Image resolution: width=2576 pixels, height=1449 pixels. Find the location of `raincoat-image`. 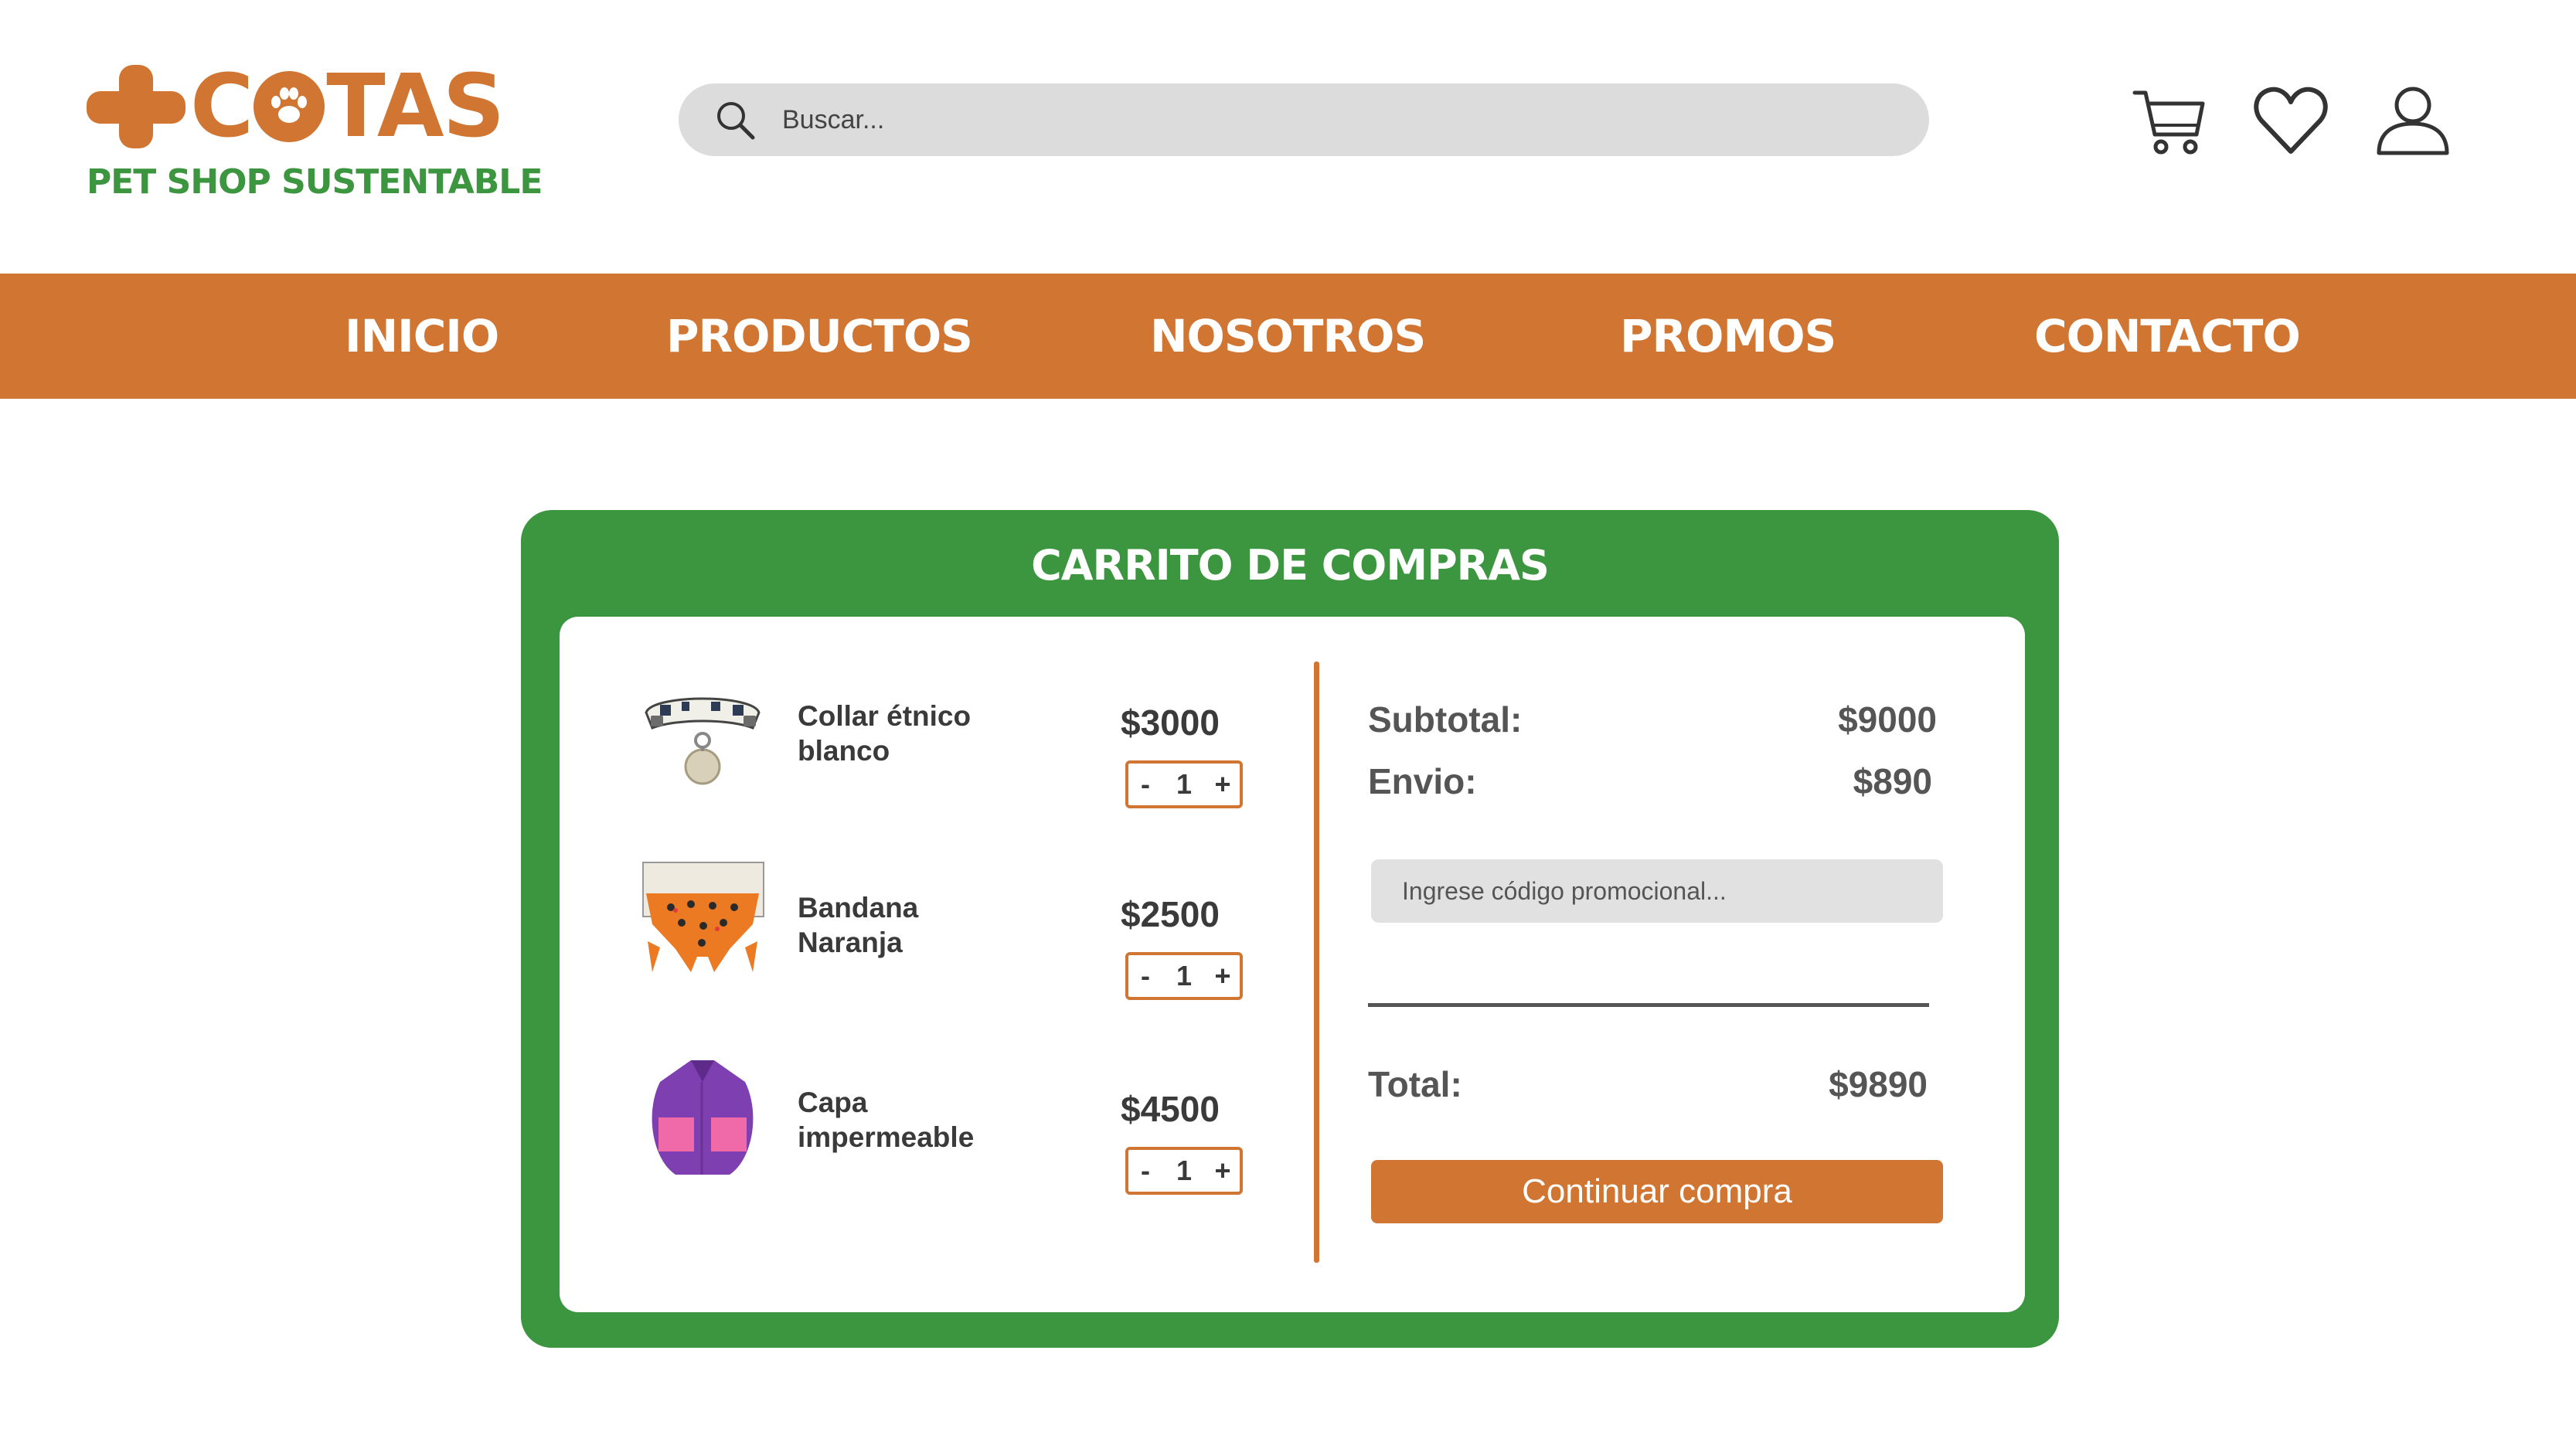

raincoat-image is located at coordinates (703, 1118).